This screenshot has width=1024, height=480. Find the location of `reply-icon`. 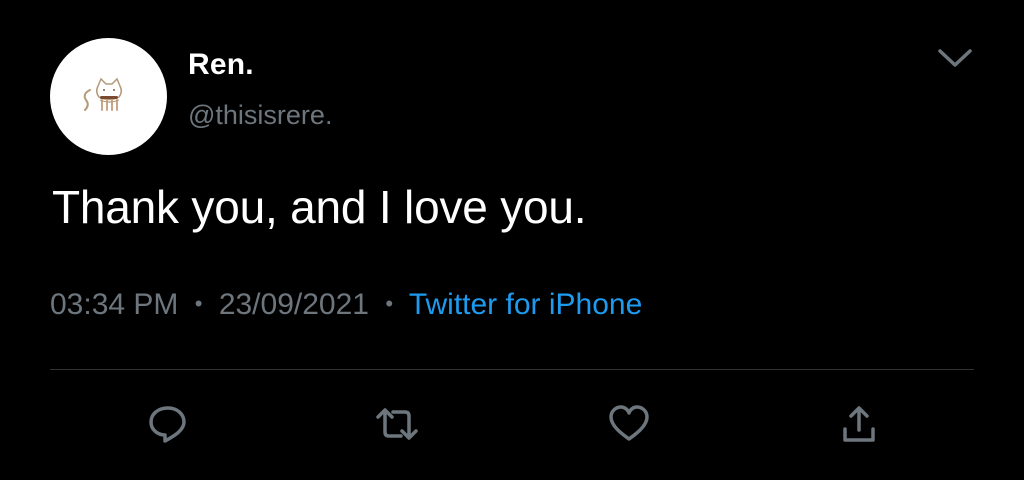

reply-icon is located at coordinates (168, 424).